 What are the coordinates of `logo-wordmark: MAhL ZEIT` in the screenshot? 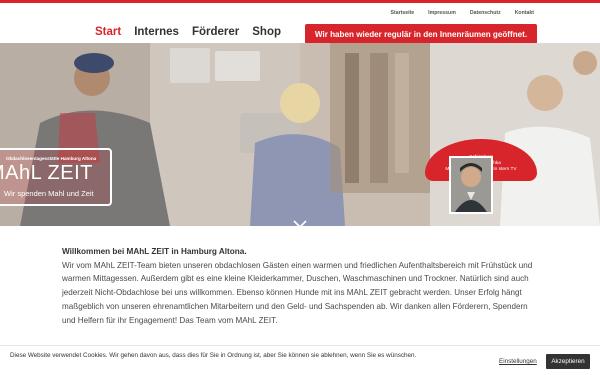 It's located at (46, 173).